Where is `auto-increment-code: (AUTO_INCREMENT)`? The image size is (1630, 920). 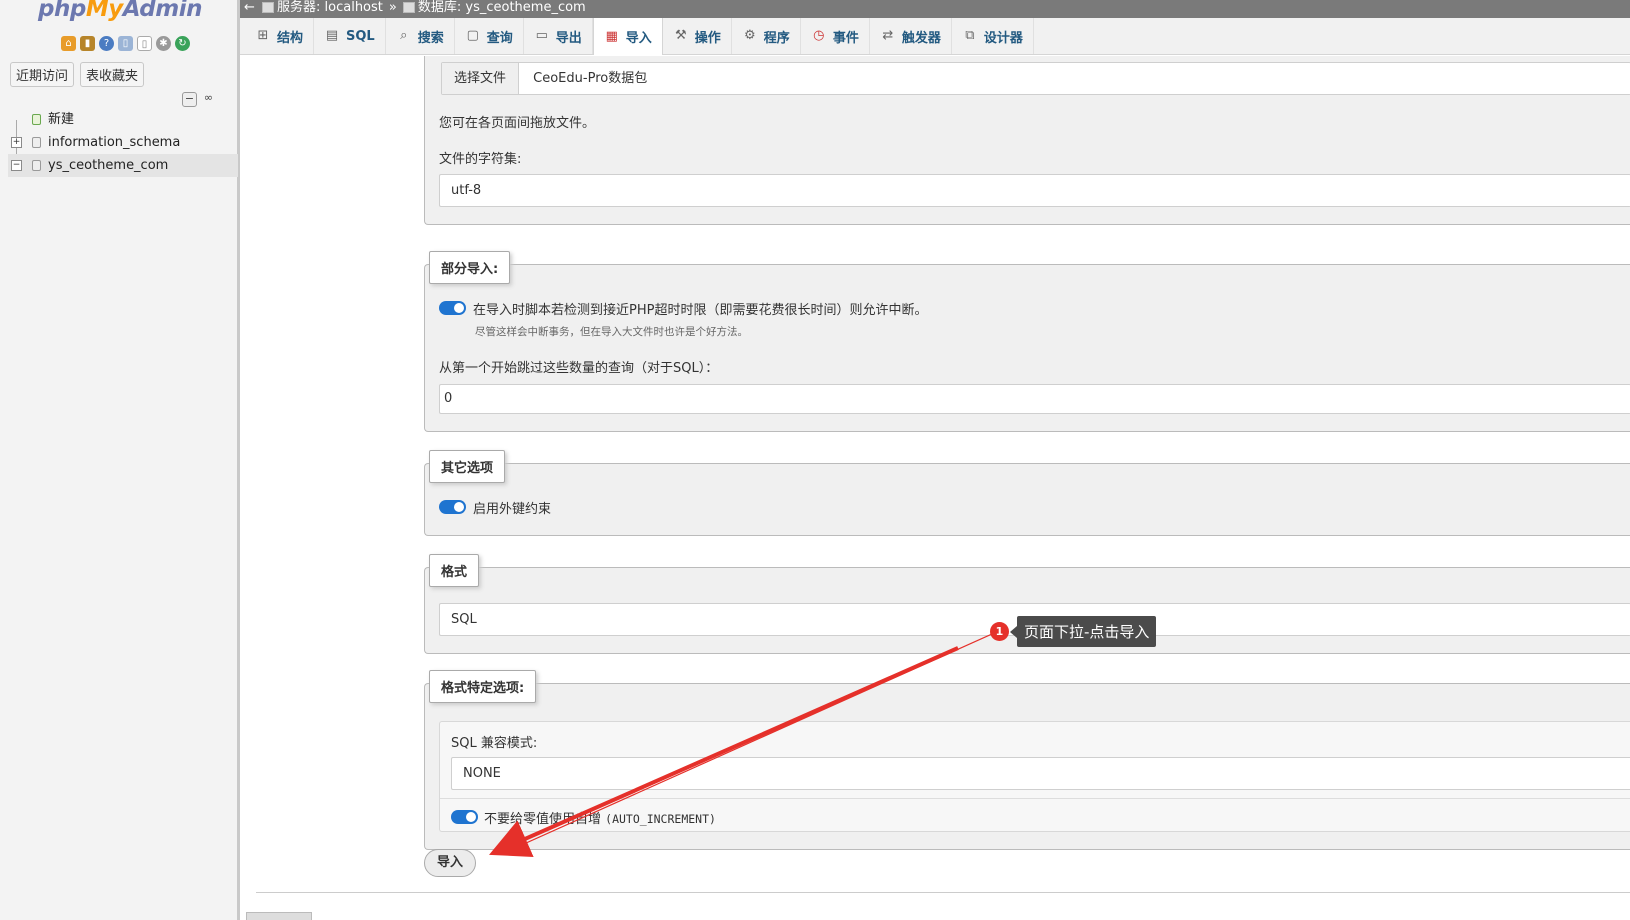 auto-increment-code: (AUTO_INCREMENT) is located at coordinates (660, 819).